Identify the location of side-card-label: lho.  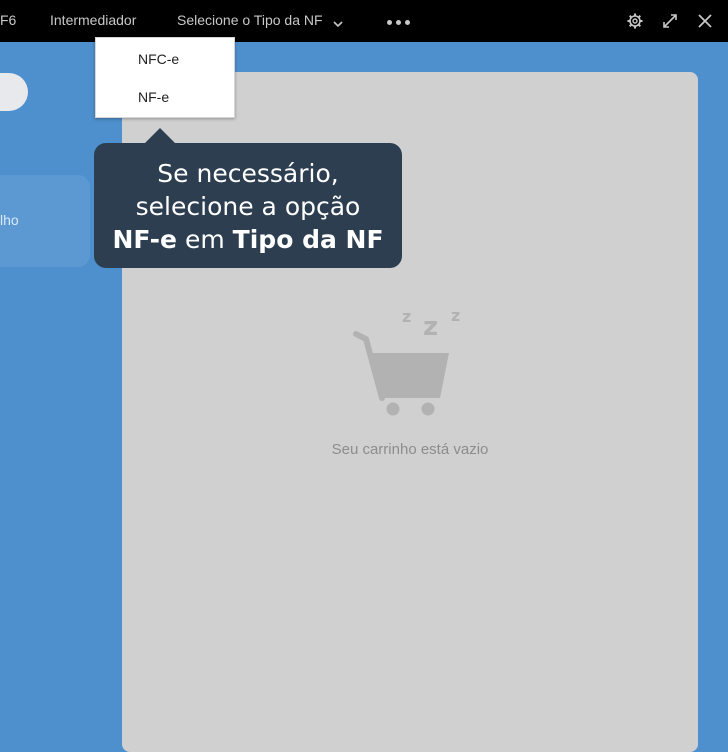
(9, 220).